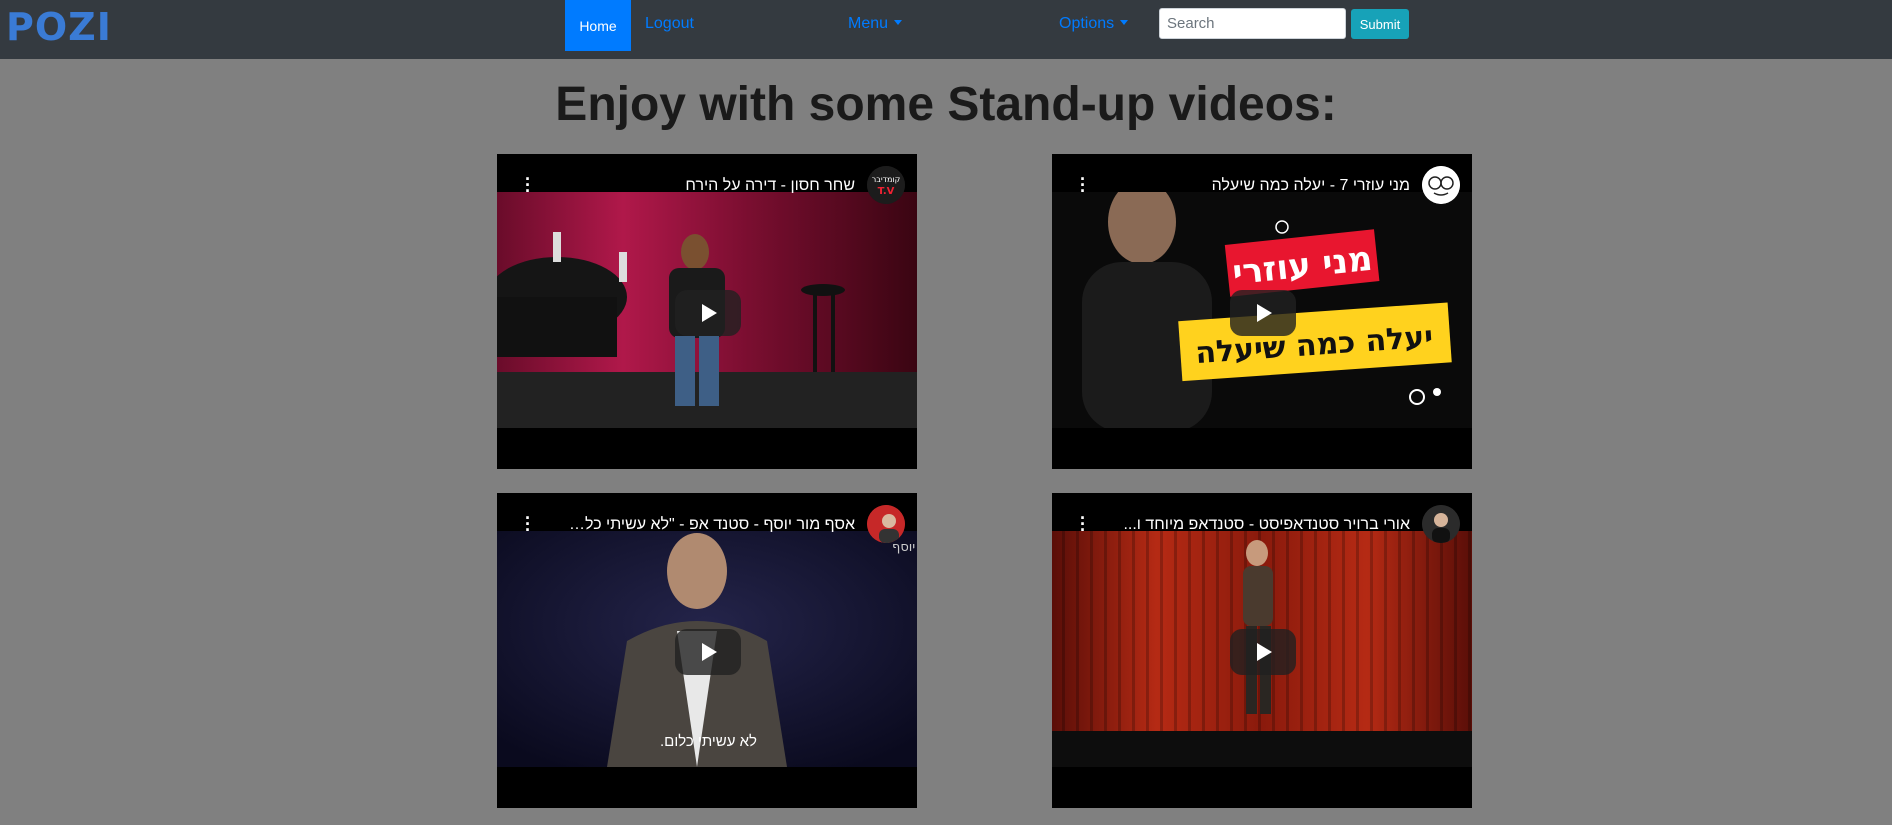 The height and width of the screenshot is (825, 1892). I want to click on channel-avatar: קומדיבר T.V, so click(886, 185).